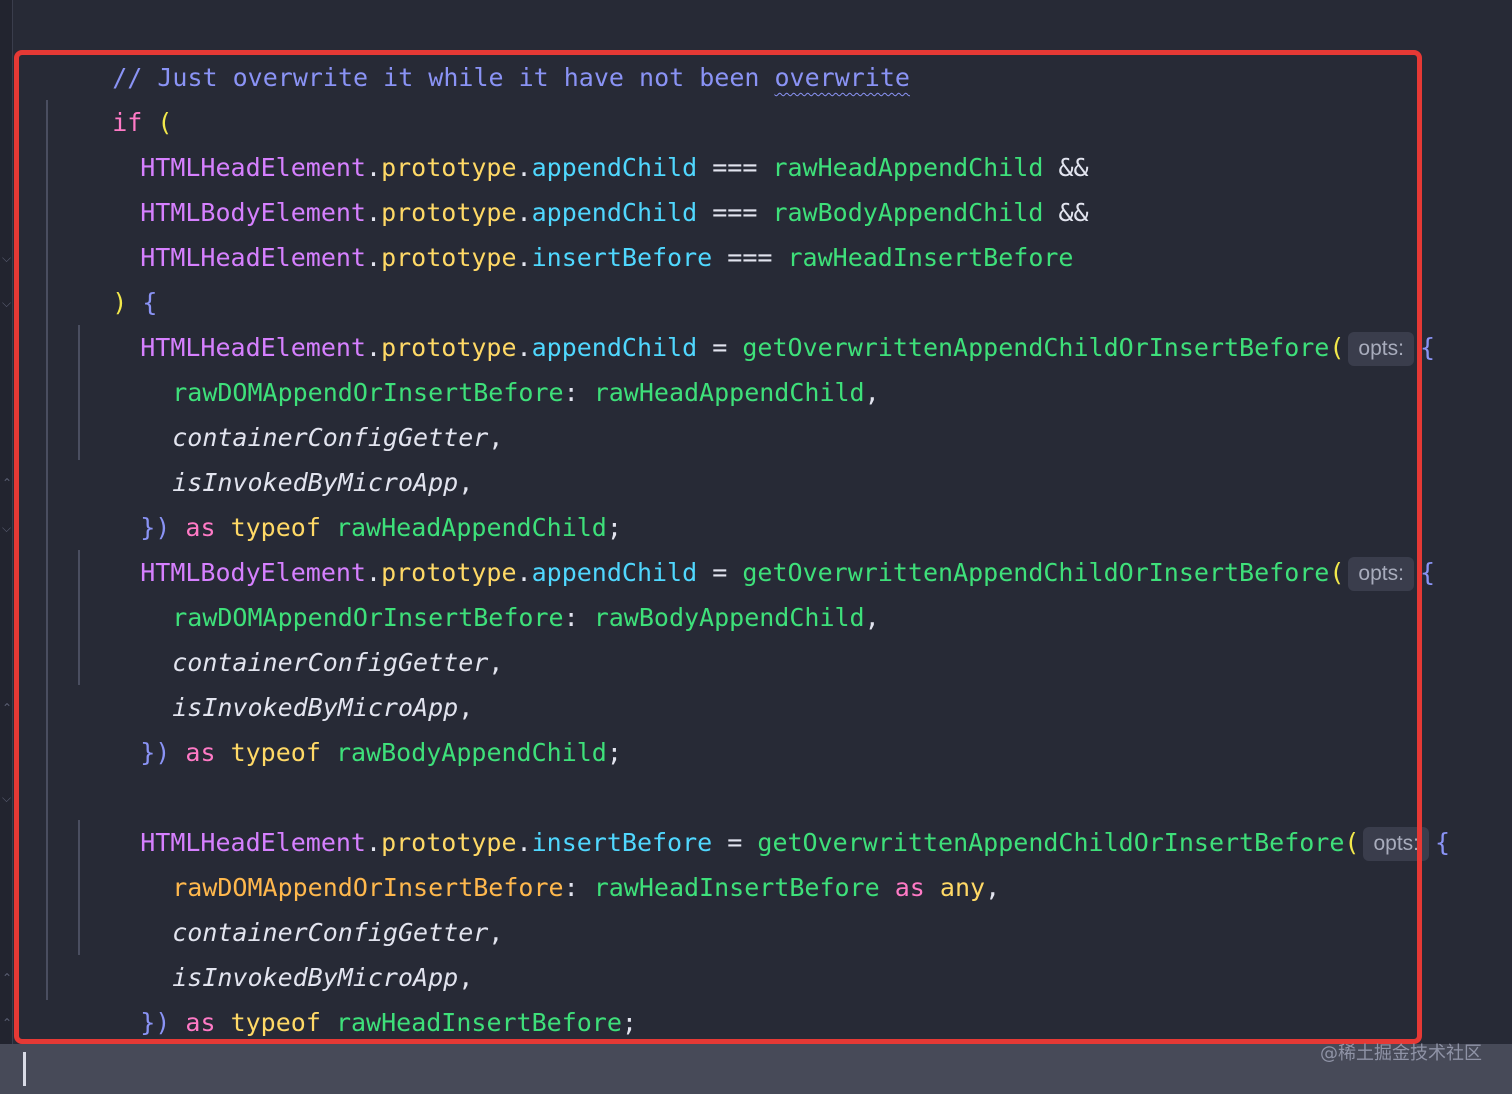 The image size is (1512, 1094). I want to click on text-cursor, so click(24, 1069).